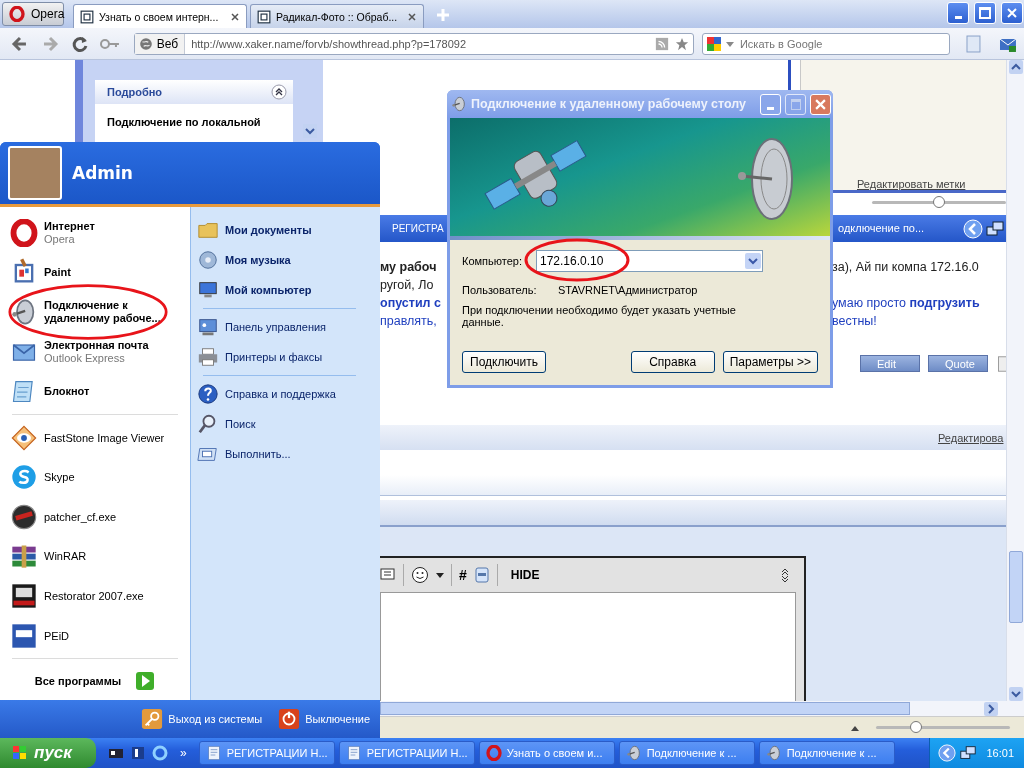  Describe the element at coordinates (854, 321) in the screenshot. I see `post-text: вестны!` at that location.